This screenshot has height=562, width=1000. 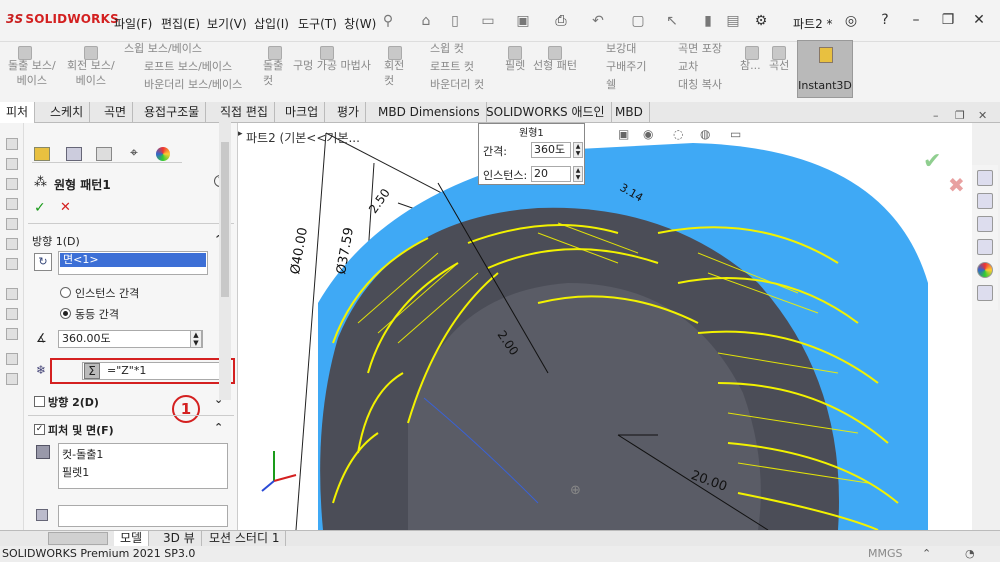 What do you see at coordinates (617, 66) in the screenshot?
I see `draft-button: 구배주기` at bounding box center [617, 66].